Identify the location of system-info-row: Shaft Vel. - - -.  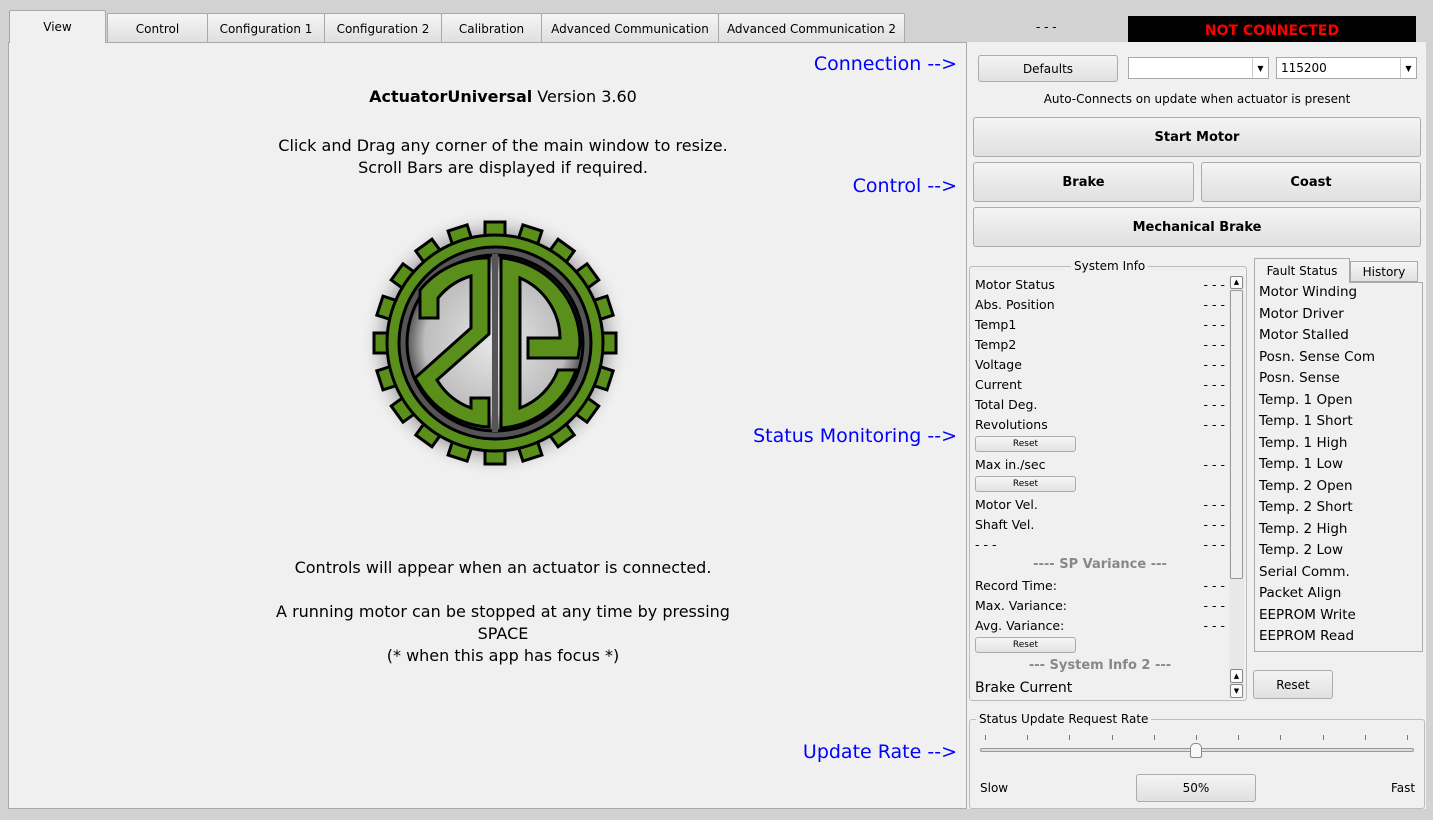
(1100, 524).